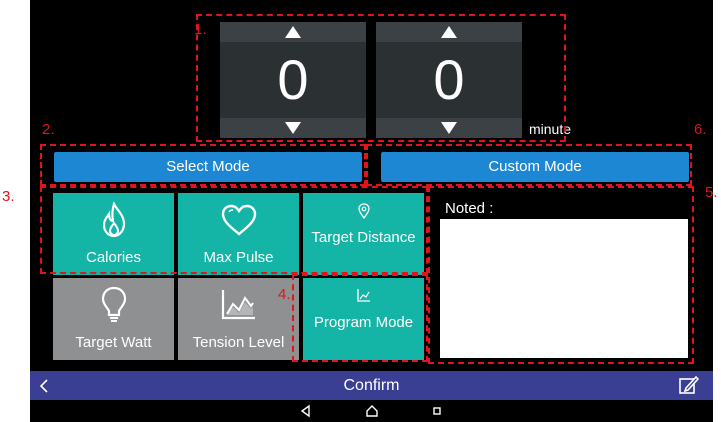  I want to click on tile-label: Target Watt, so click(113, 342).